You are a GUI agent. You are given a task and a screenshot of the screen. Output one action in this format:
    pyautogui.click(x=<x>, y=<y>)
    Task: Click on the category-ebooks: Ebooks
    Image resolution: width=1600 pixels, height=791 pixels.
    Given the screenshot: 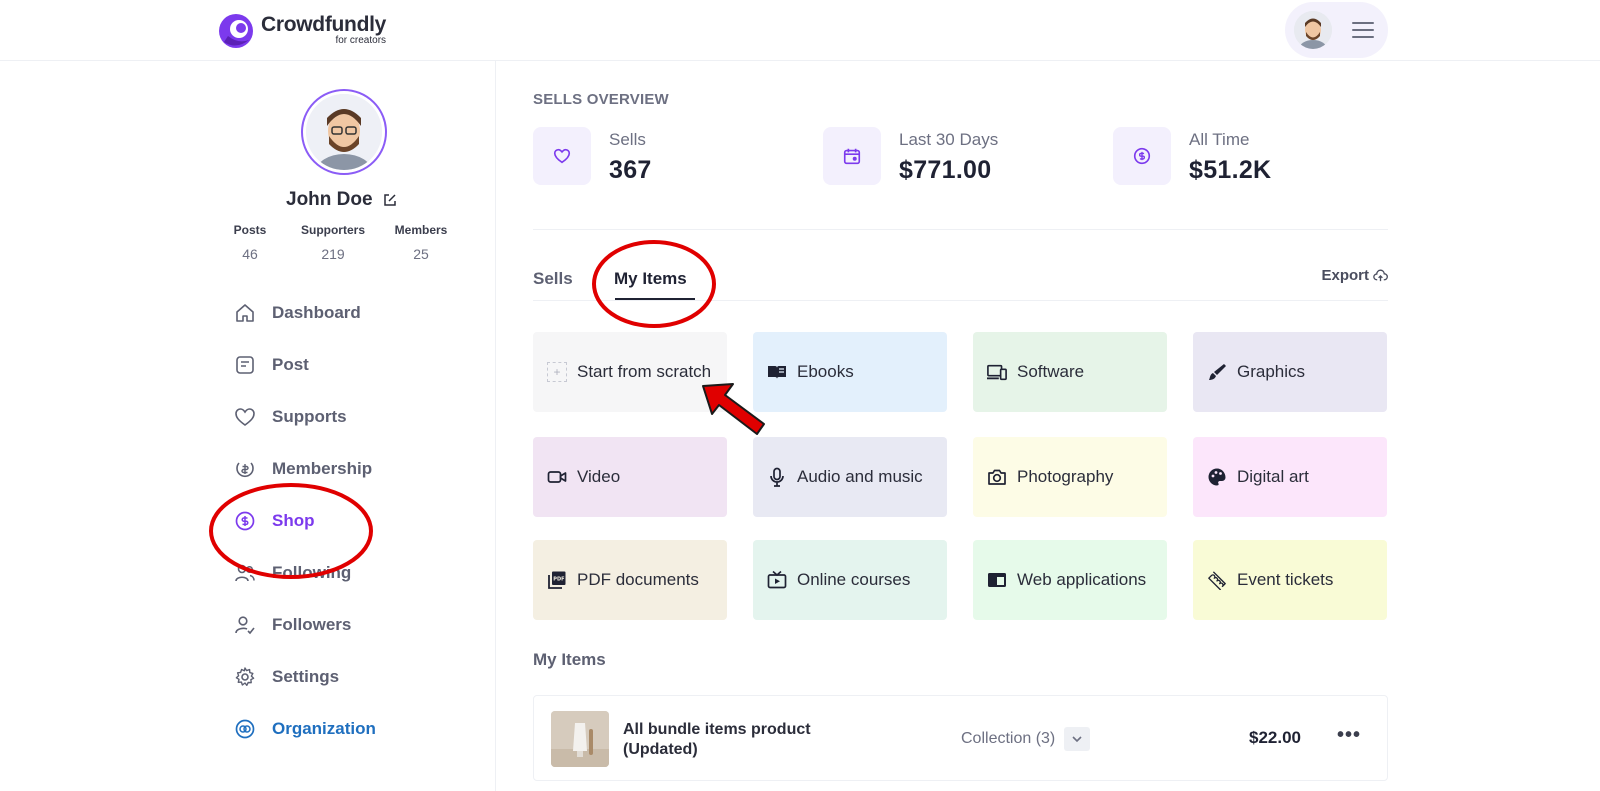 What is the action you would take?
    pyautogui.click(x=850, y=372)
    